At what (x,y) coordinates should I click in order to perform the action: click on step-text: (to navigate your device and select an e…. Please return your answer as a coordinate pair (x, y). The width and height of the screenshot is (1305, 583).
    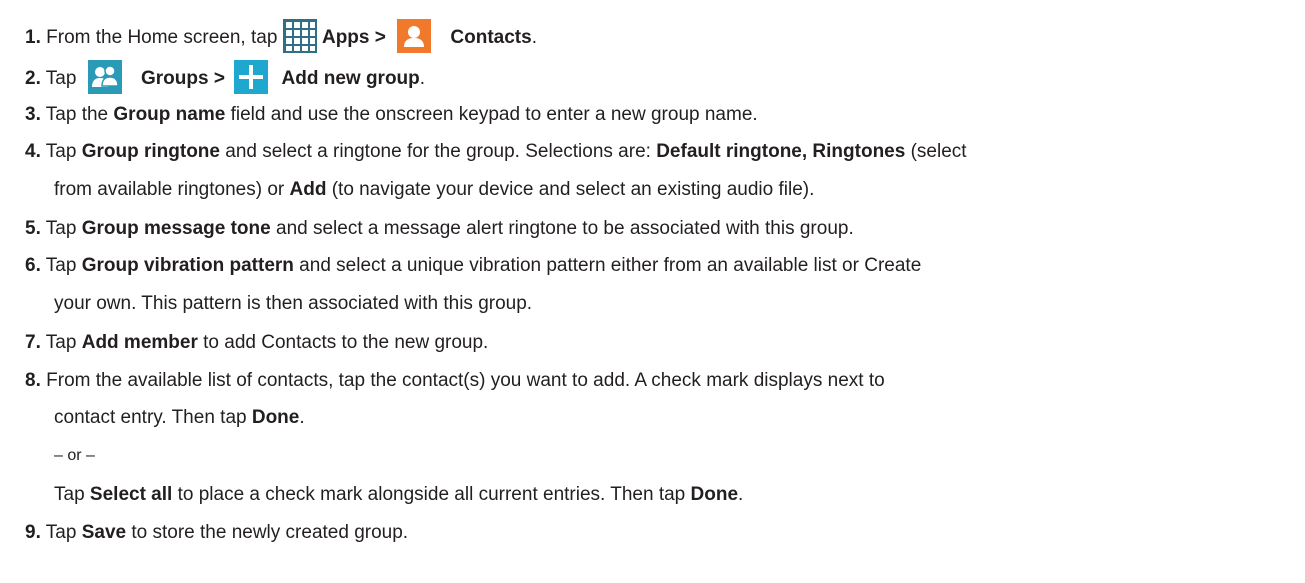
    Looking at the image, I should click on (570, 189).